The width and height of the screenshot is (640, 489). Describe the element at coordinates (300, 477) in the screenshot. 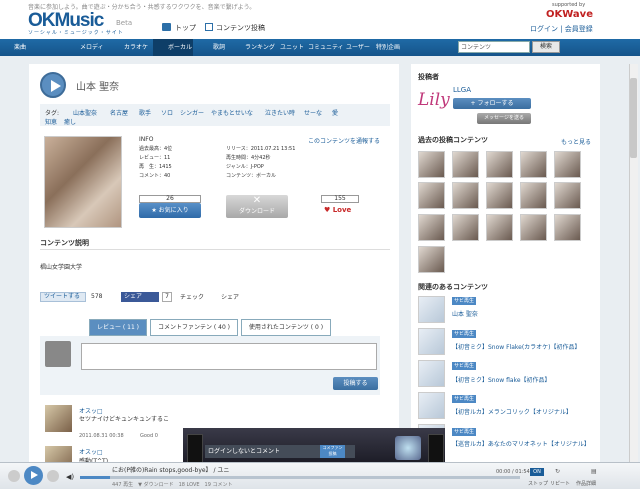

I see `seek-bar` at that location.